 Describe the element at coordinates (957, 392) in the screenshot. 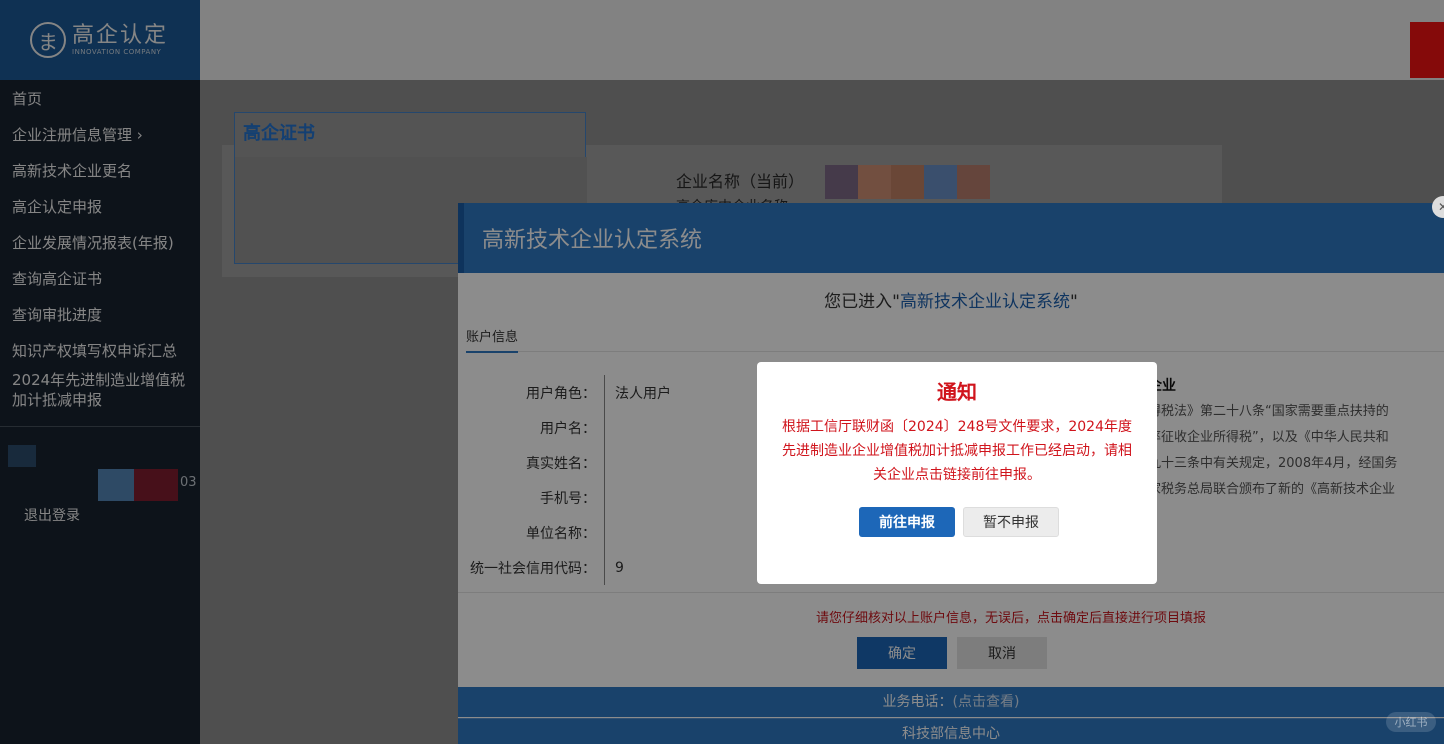

I see `notice-title: 通知` at that location.